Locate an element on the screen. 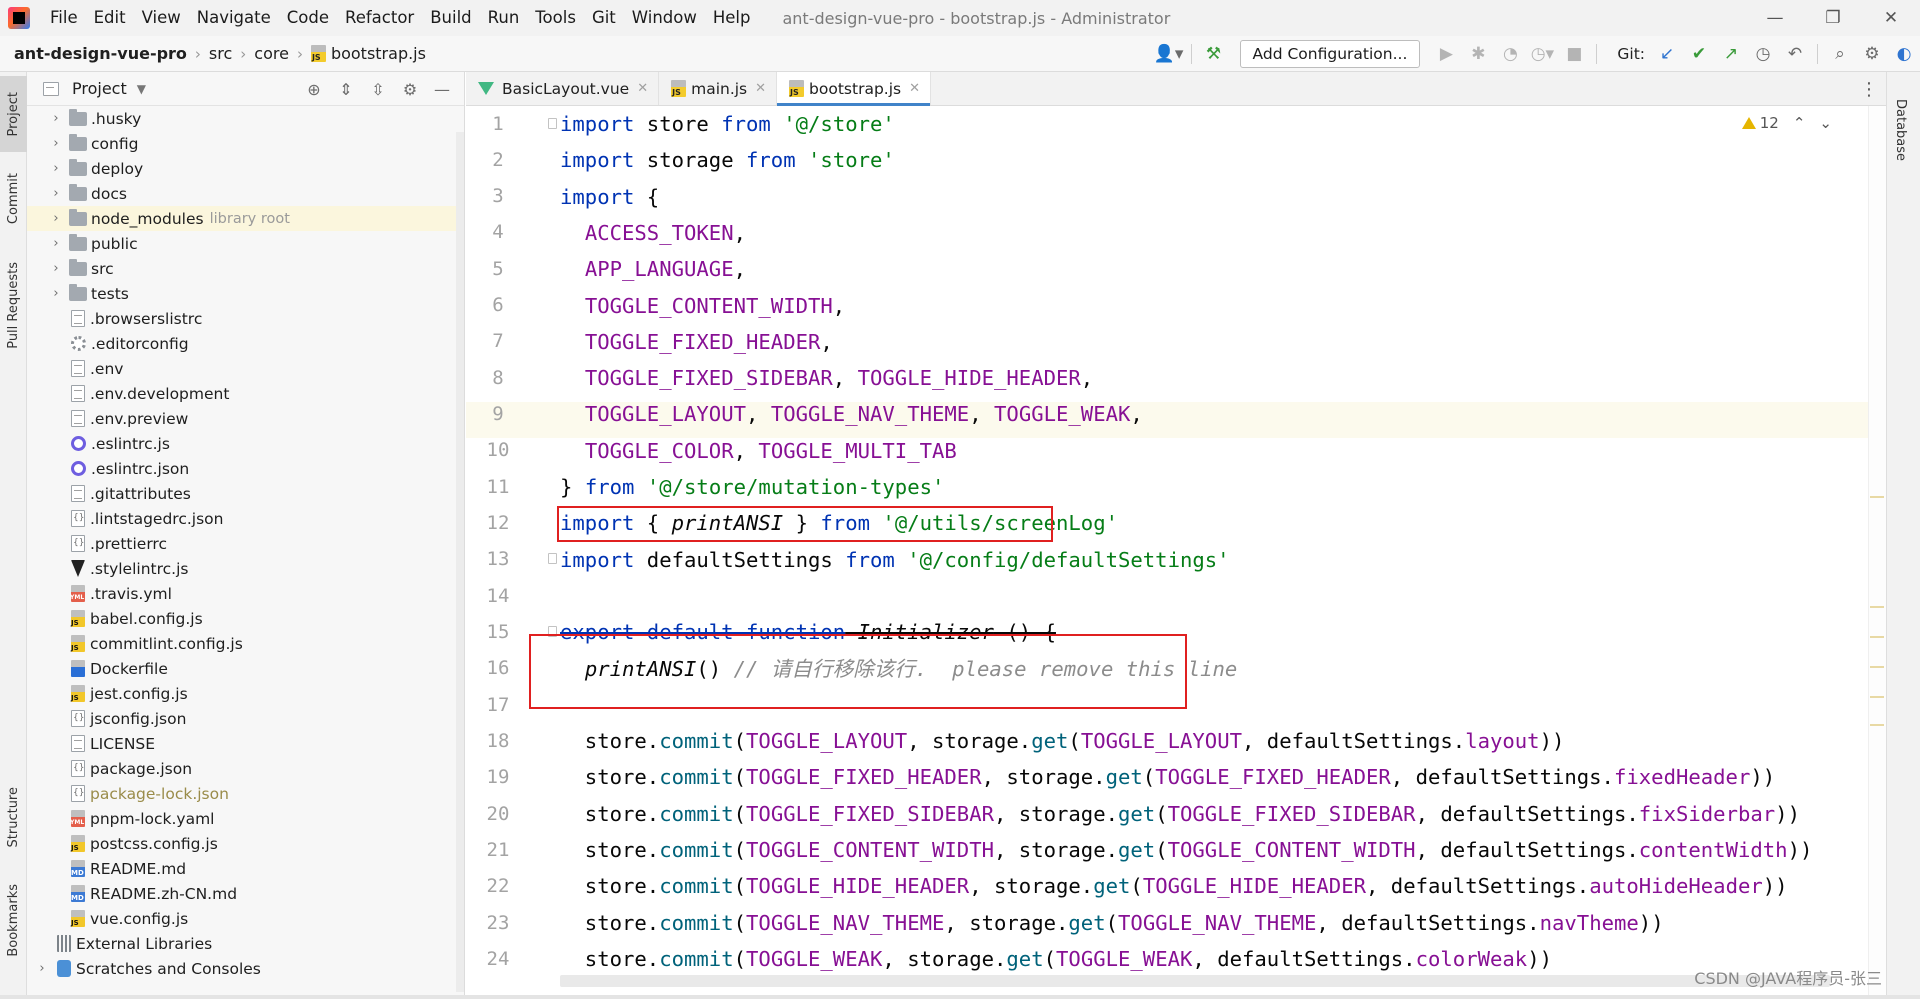  code-line: TOGGLE_CONTENT_WIDTH, is located at coordinates (702, 306).